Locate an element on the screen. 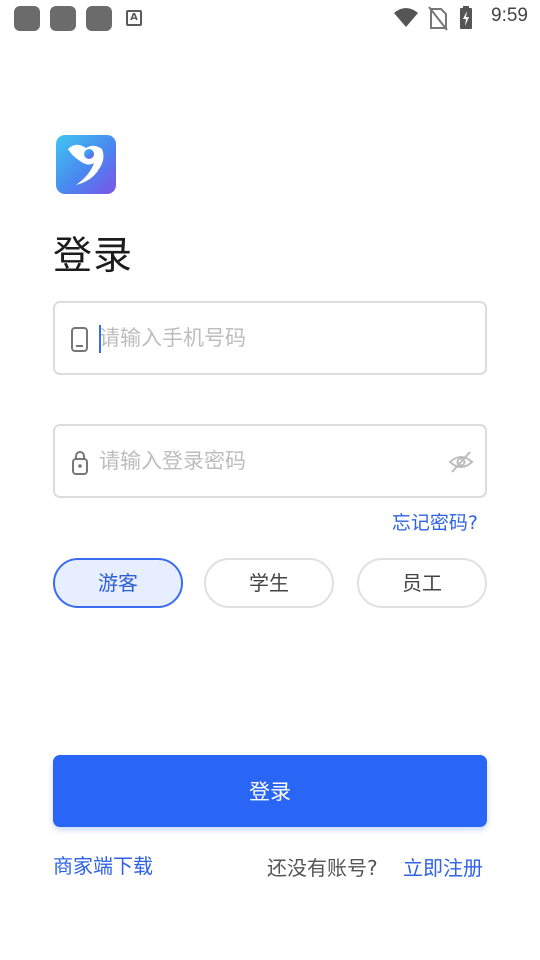  font-notification-icon: A is located at coordinates (134, 18).